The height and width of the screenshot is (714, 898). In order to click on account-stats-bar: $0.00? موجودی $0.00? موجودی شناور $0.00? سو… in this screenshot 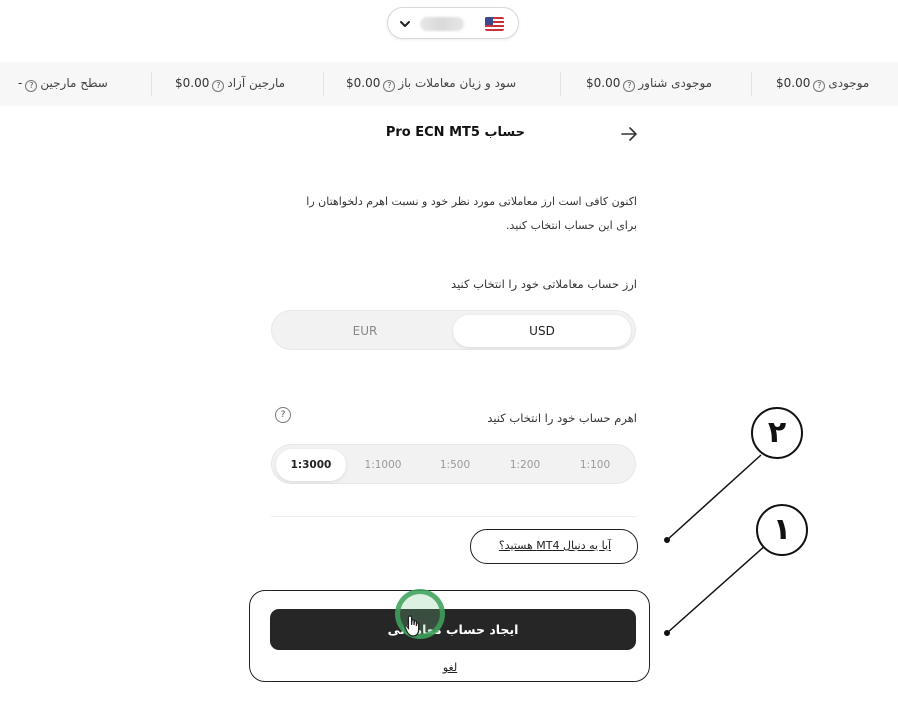, I will do `click(449, 84)`.